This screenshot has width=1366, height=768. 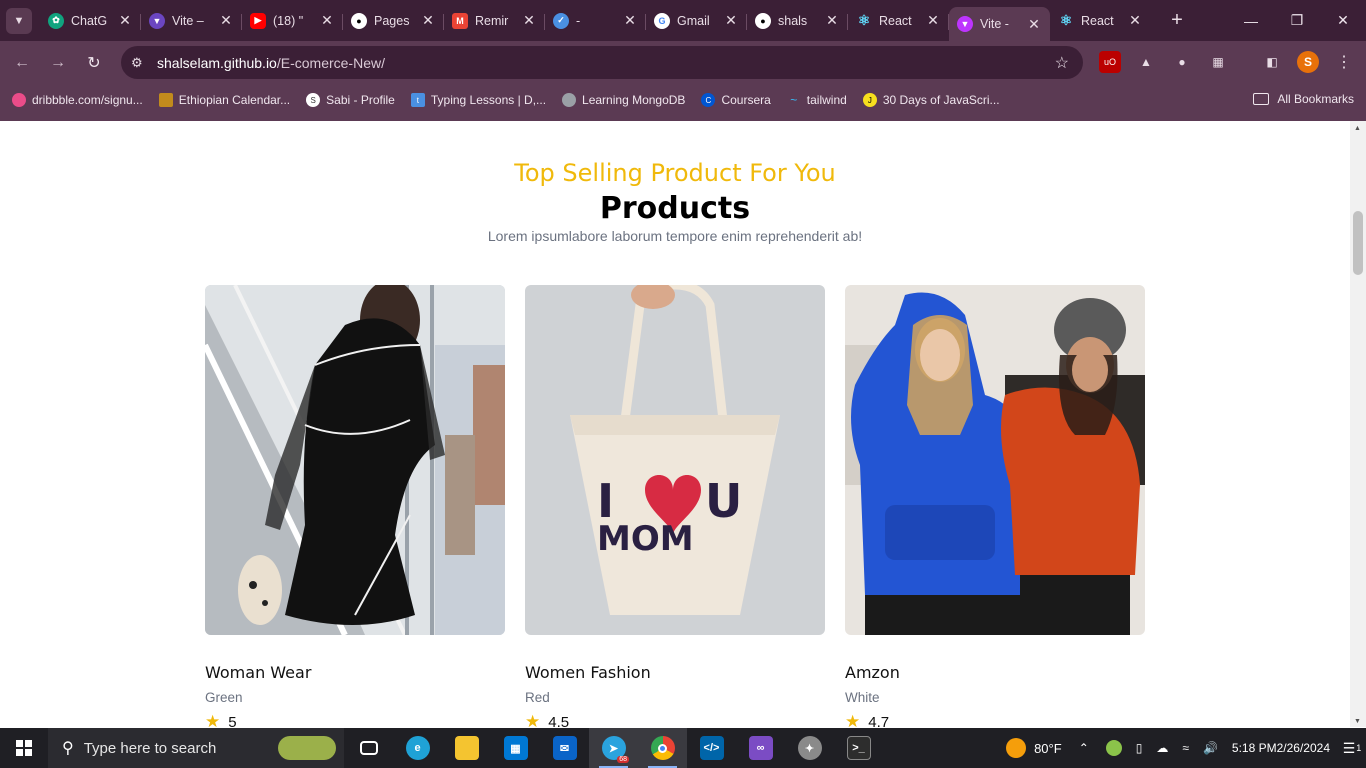 What do you see at coordinates (1185, 748) in the screenshot?
I see `wifi-icon: ≈` at bounding box center [1185, 748].